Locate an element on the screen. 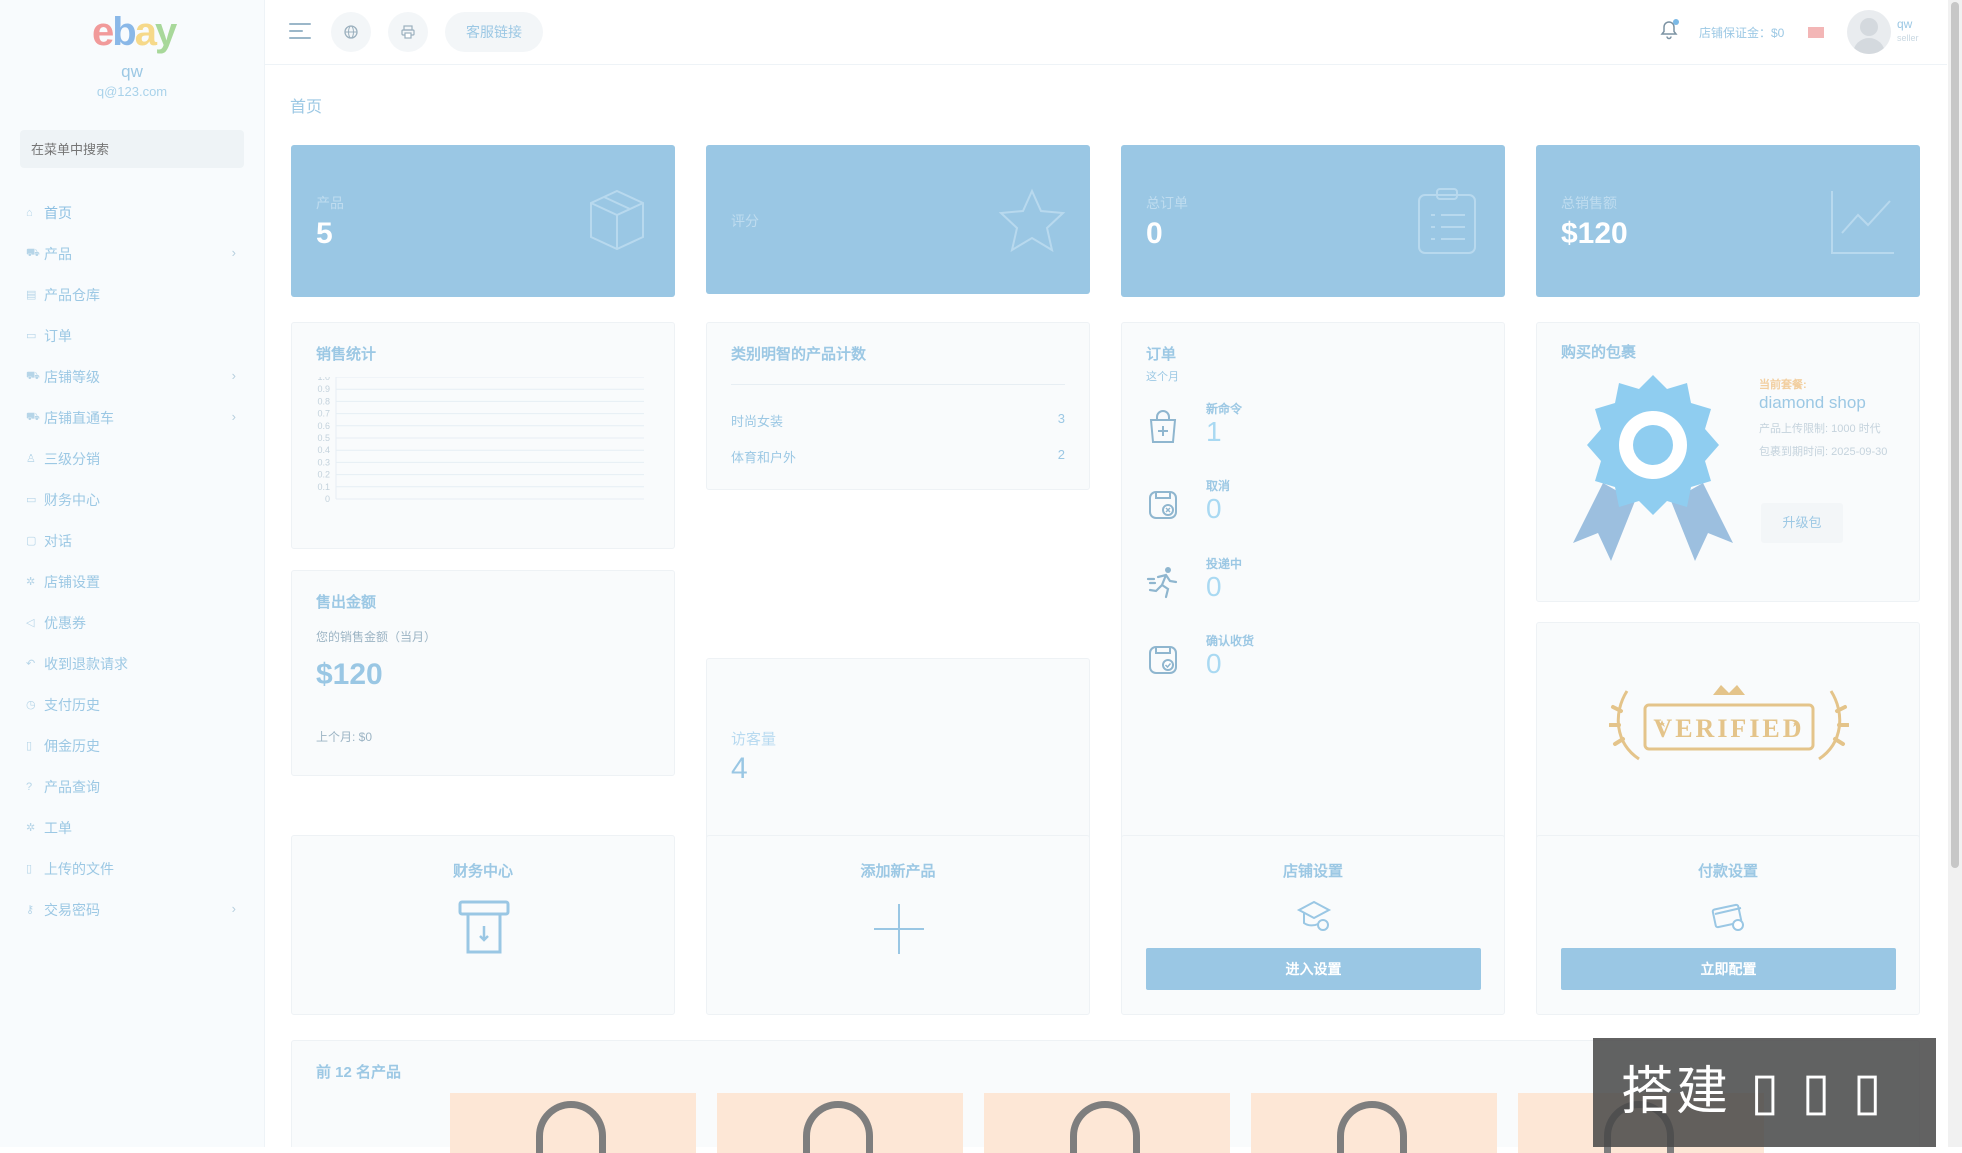 The width and height of the screenshot is (1962, 1153). watermark-overlay: 搭建 ▯ ▯ ▯ is located at coordinates (1764, 1092).